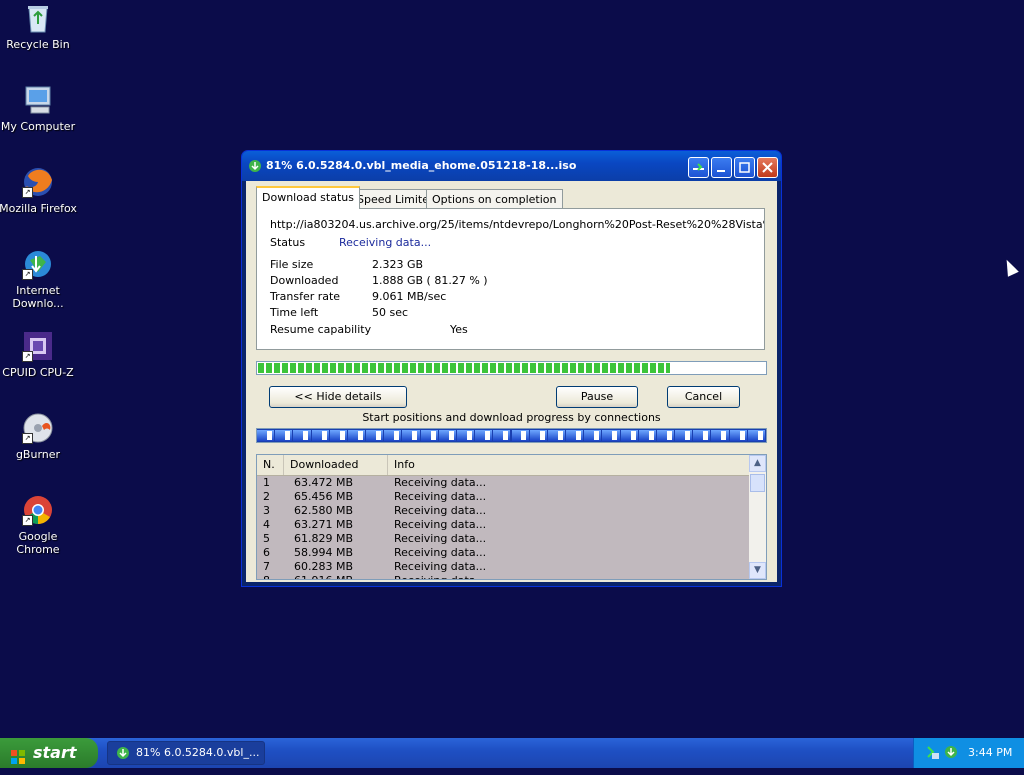  I want to click on column-header-info: Info, so click(569, 465).